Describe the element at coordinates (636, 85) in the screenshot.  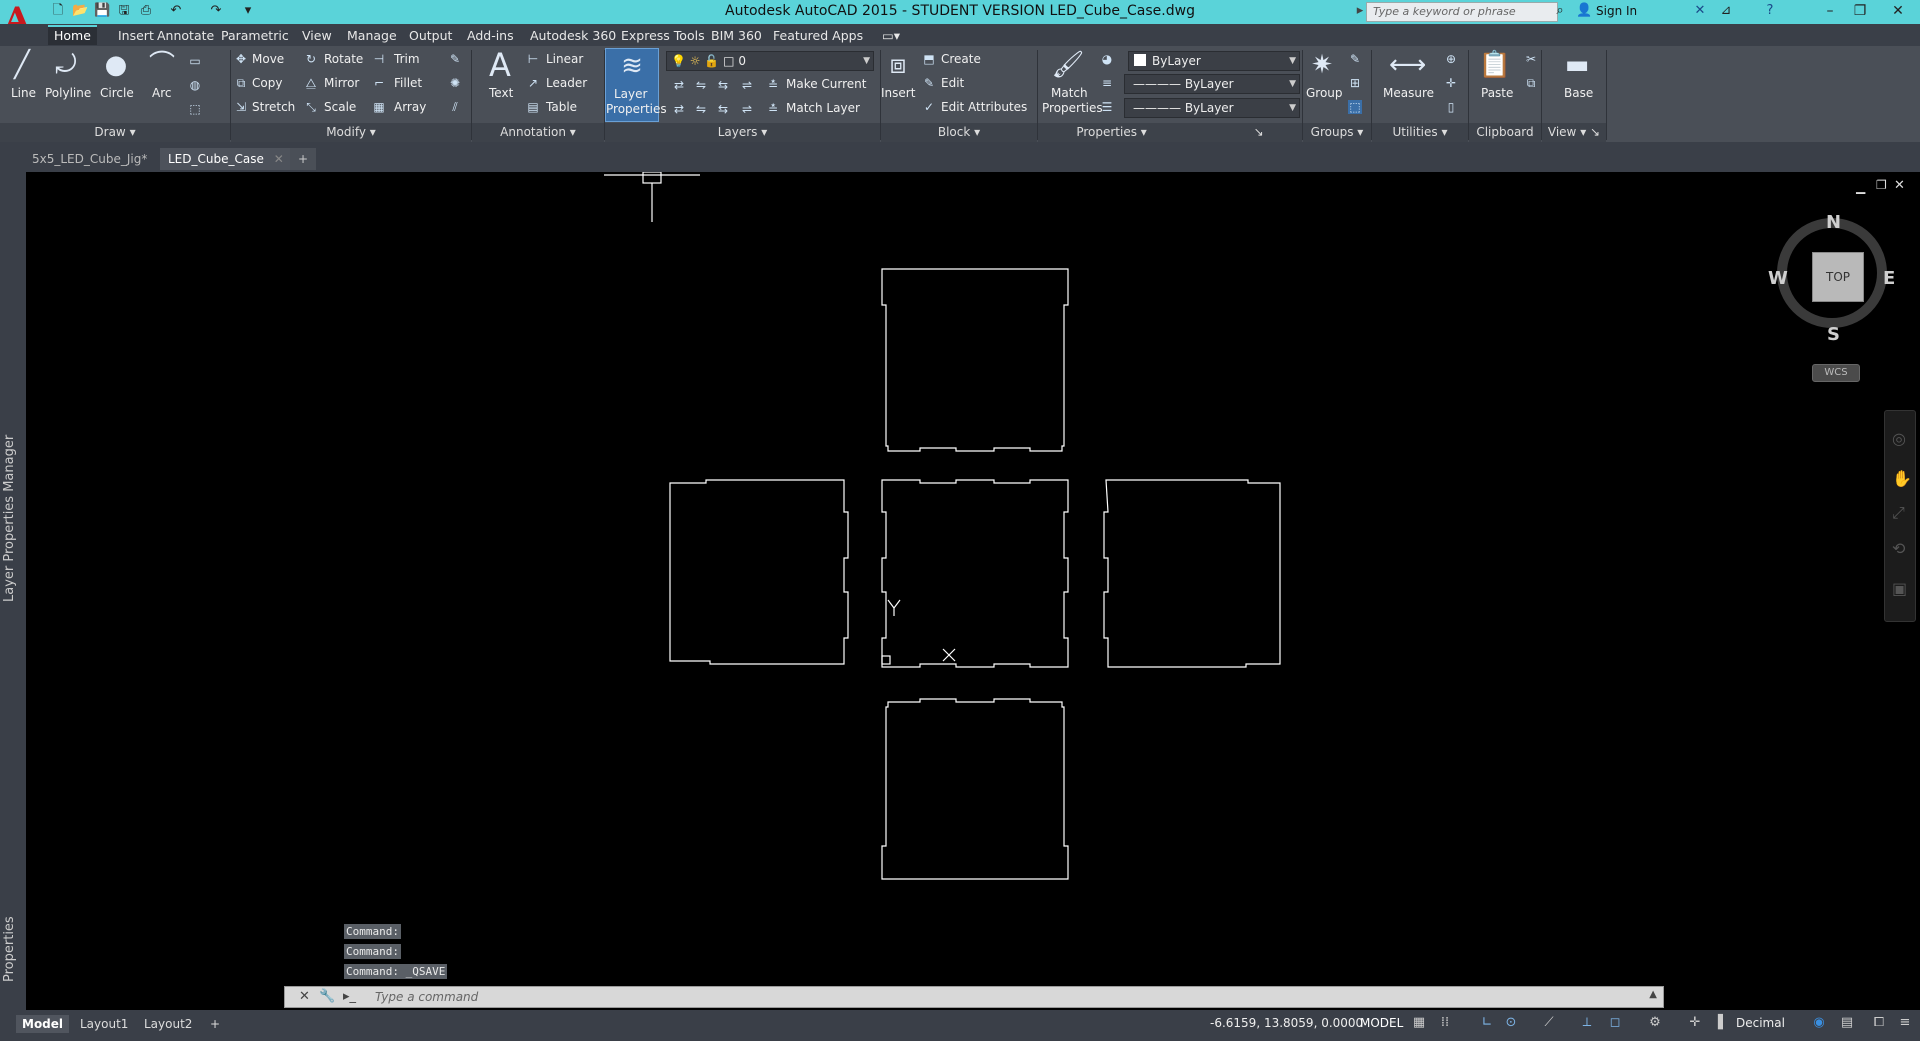
I see `layer-properties-button: ≋ Layer Properties` at that location.